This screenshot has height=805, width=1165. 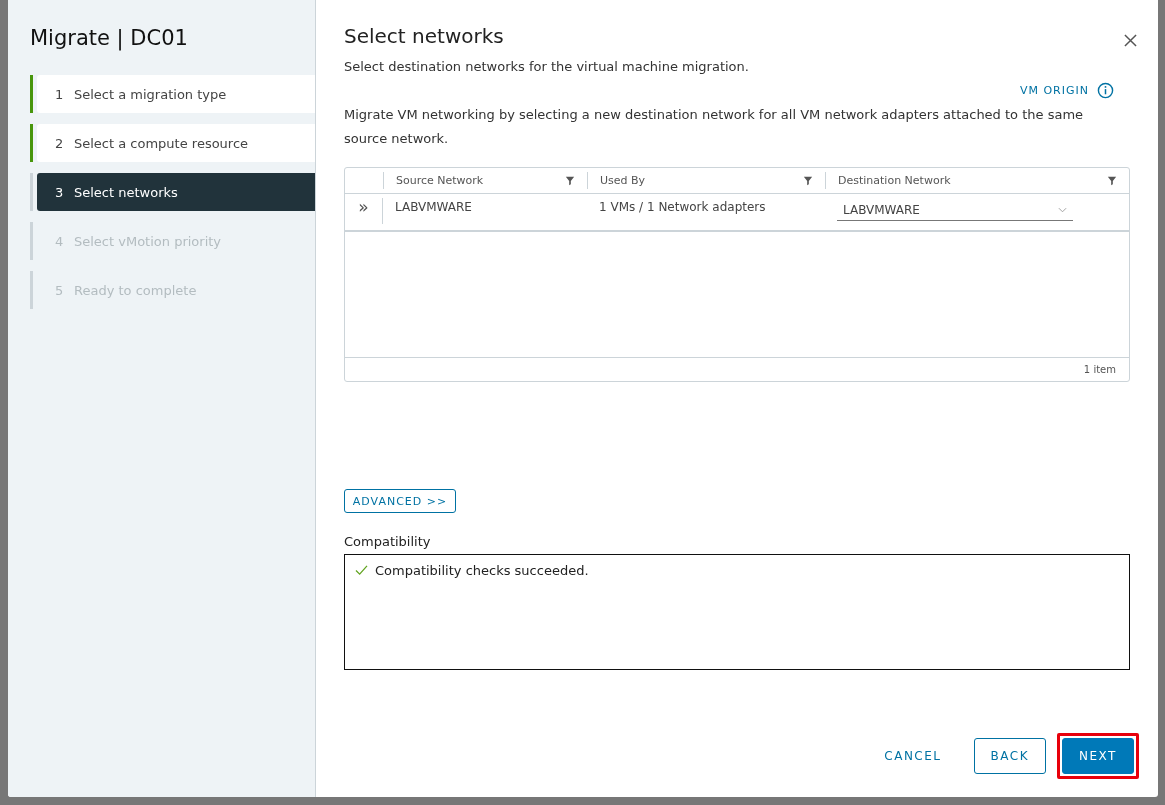 I want to click on wizard-step: 3 Select networks, so click(x=172, y=192).